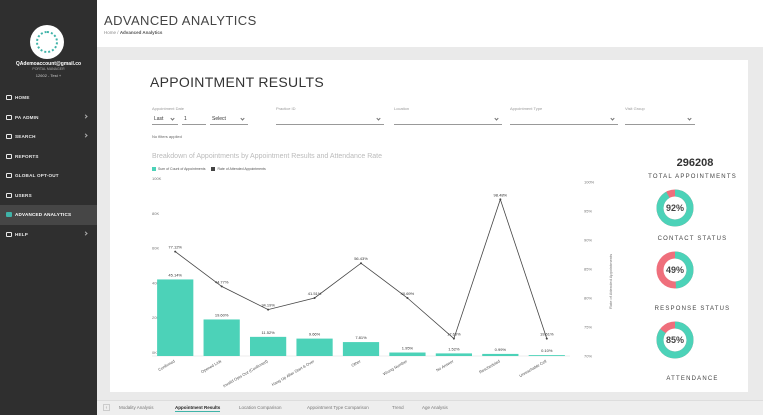 This screenshot has width=763, height=415. What do you see at coordinates (338, 407) in the screenshot?
I see `tab-appointment-type-comparison: Appointment Type Comparison` at bounding box center [338, 407].